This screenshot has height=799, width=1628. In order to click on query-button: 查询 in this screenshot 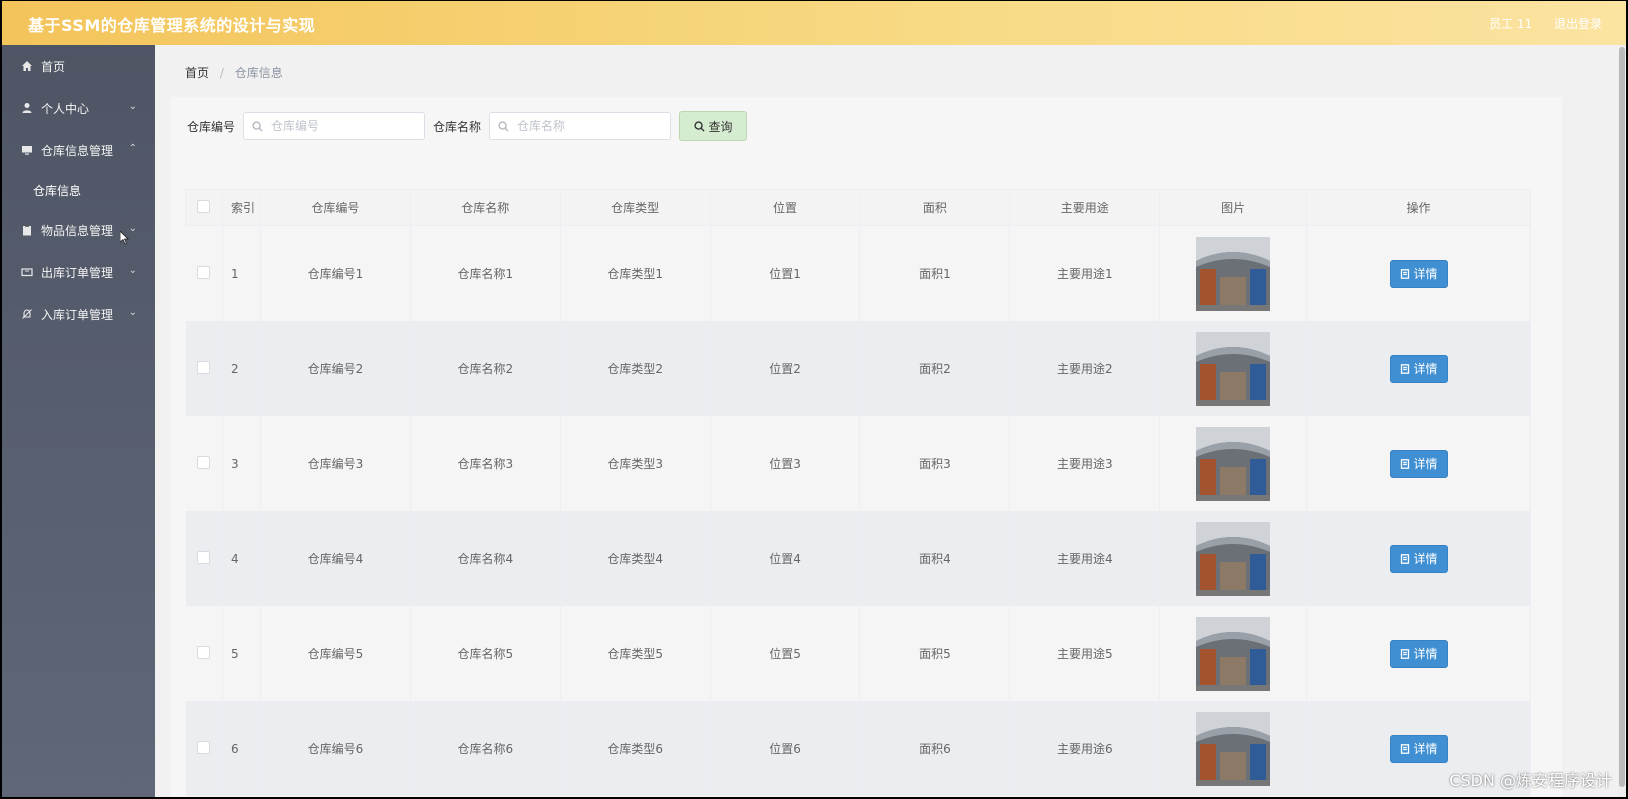, I will do `click(713, 126)`.